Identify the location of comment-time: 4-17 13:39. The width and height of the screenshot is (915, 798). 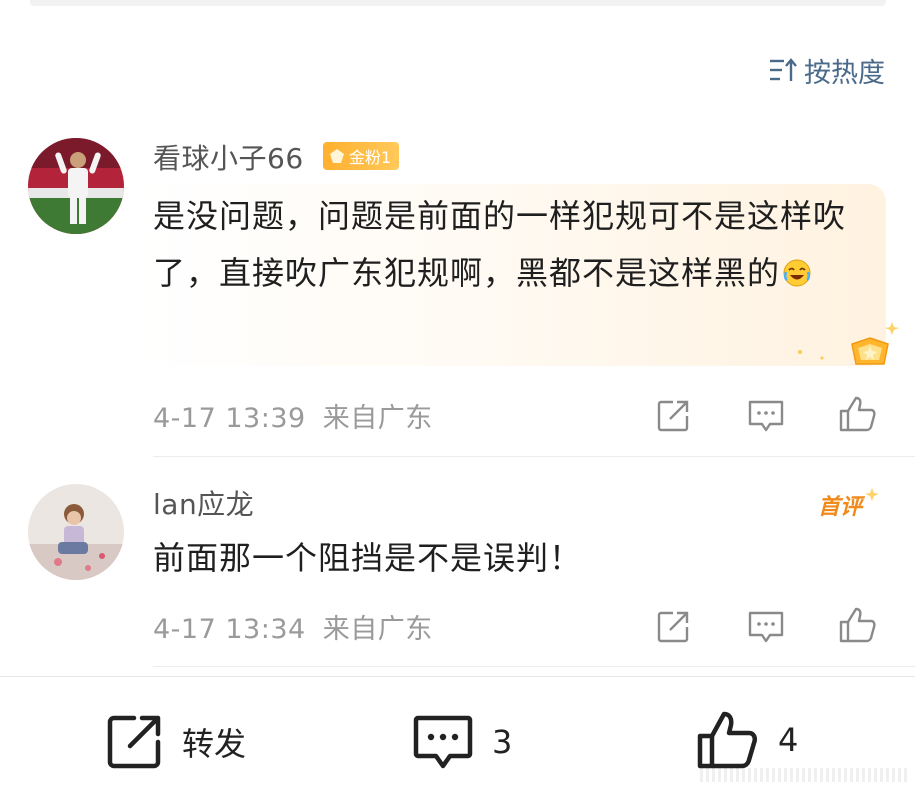
(229, 418).